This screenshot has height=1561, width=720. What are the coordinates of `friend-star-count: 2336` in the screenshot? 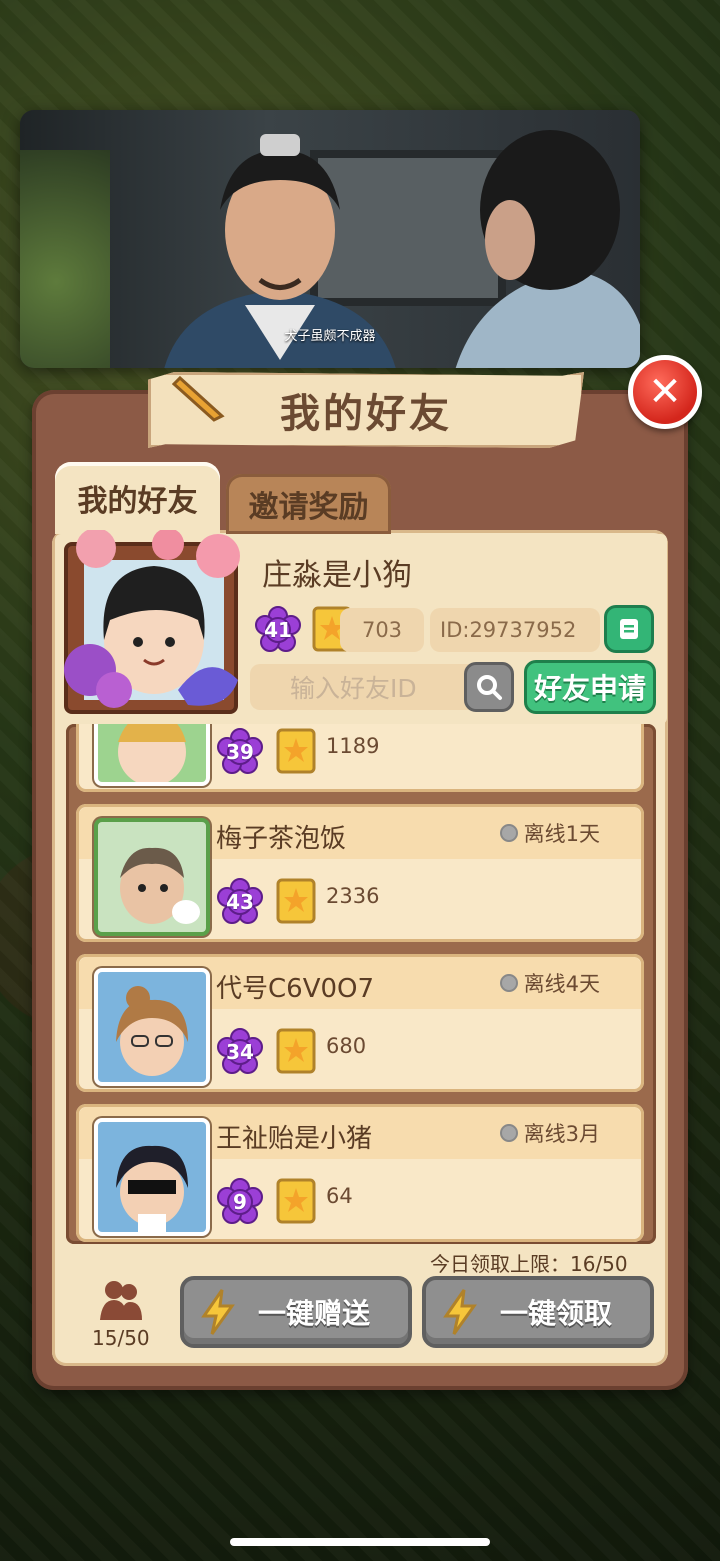 It's located at (353, 896).